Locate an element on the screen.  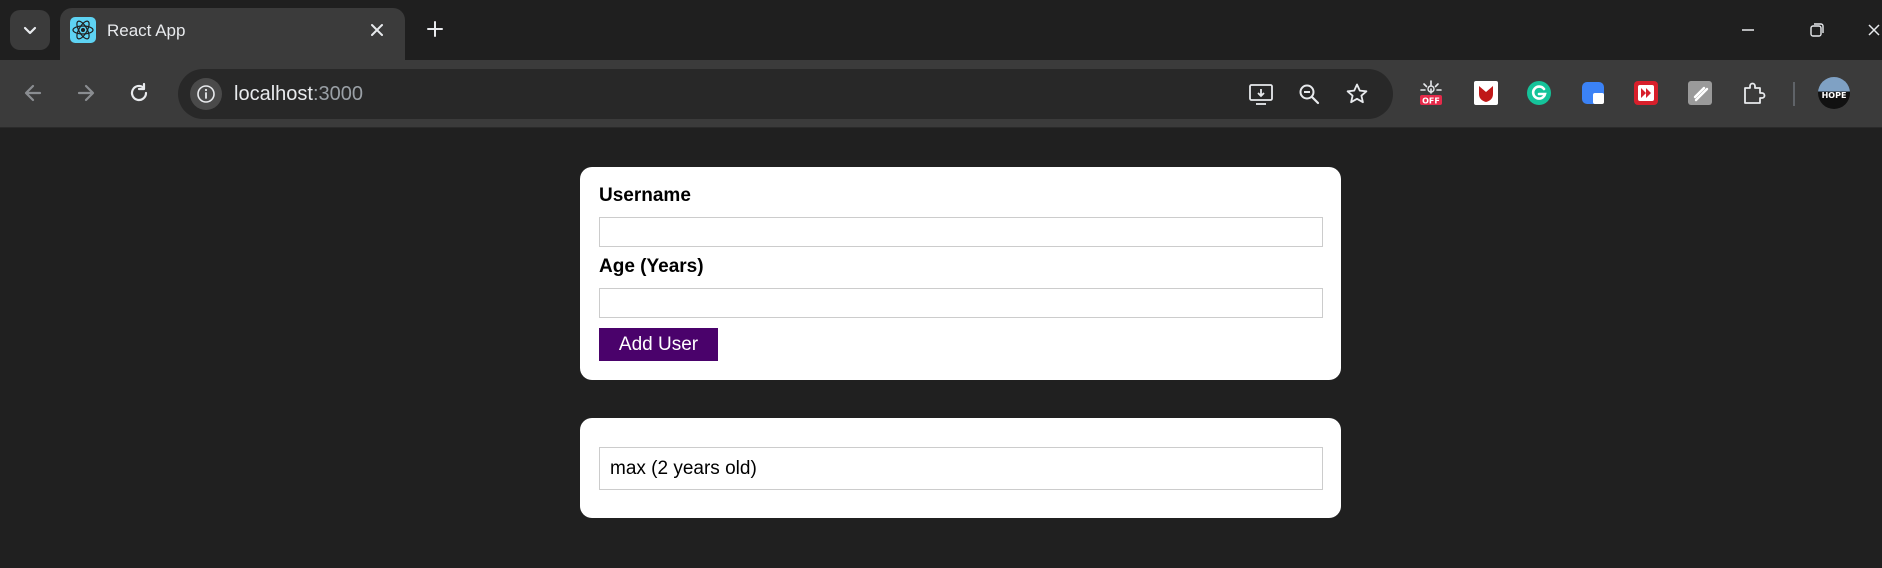
restore-button is located at coordinates (1817, 30).